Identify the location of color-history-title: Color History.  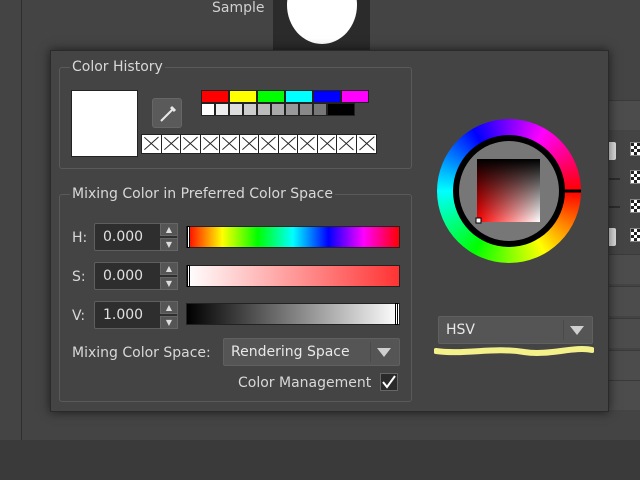
(117, 67).